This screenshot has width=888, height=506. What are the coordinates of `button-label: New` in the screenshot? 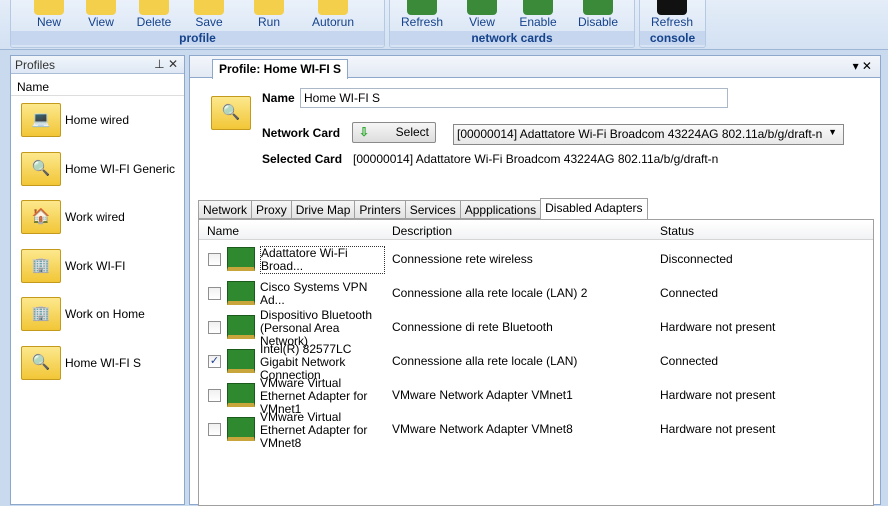 It's located at (48, 22).